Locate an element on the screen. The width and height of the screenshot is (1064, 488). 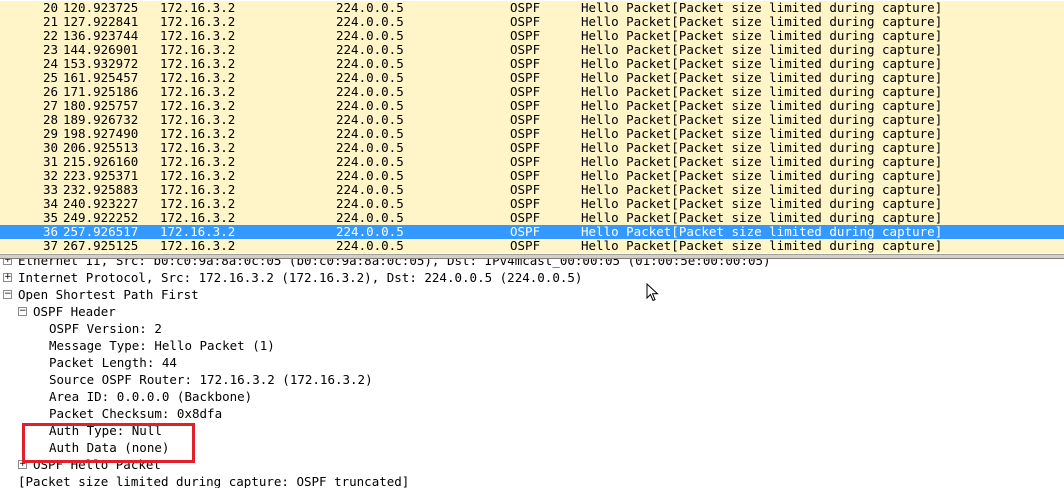
detail-tree-item: Packet Checksum: 0x8dfa is located at coordinates (135, 413).